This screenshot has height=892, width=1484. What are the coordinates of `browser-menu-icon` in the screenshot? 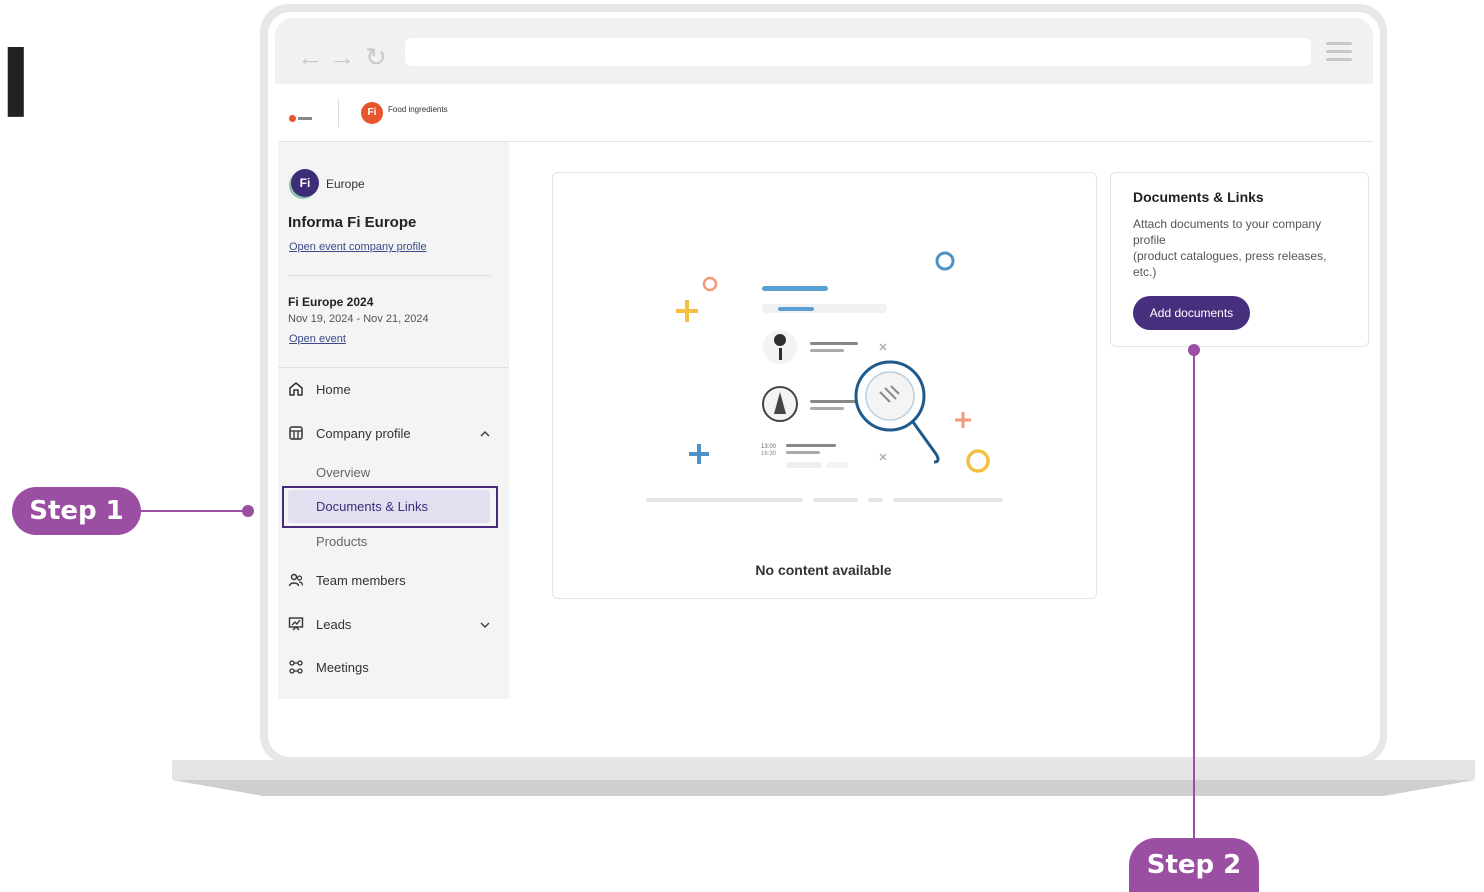 It's located at (1339, 54).